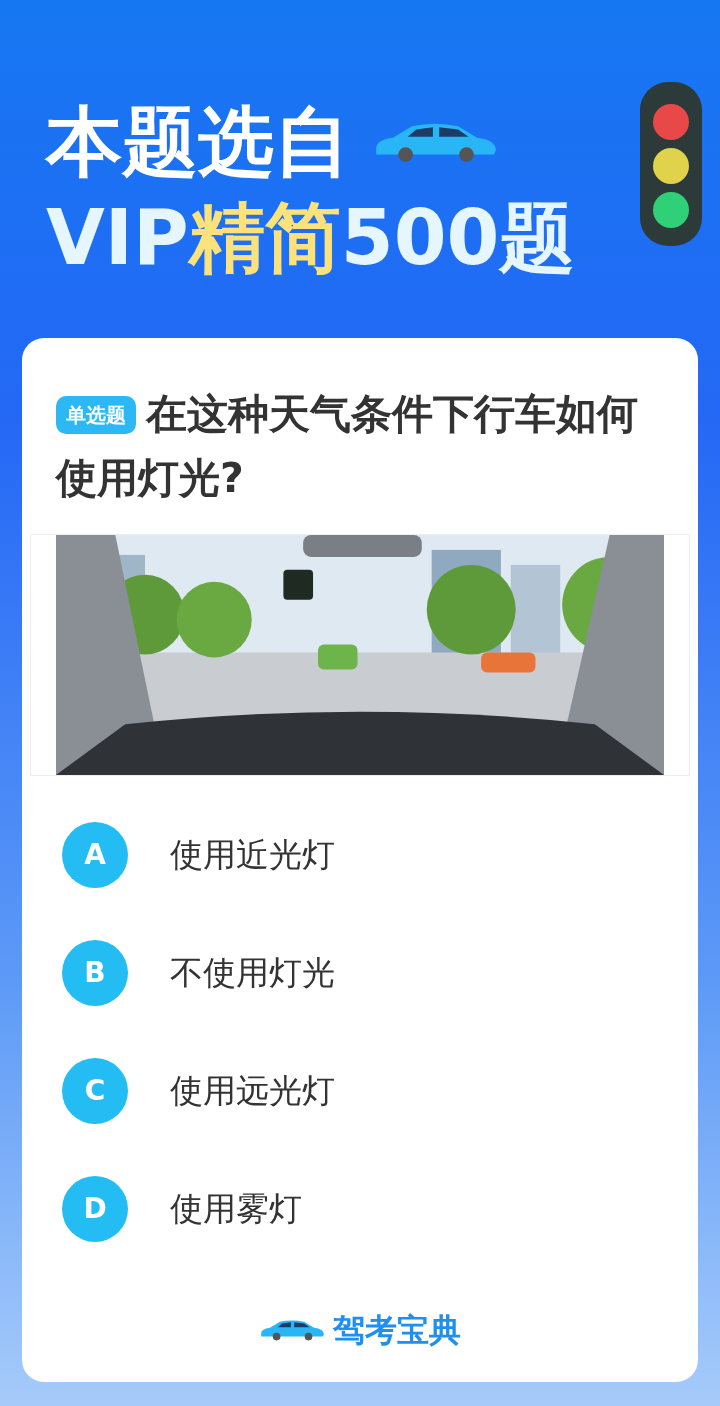 Image resolution: width=720 pixels, height=1406 pixels. I want to click on option-text: 使用远光灯, so click(252, 1091).